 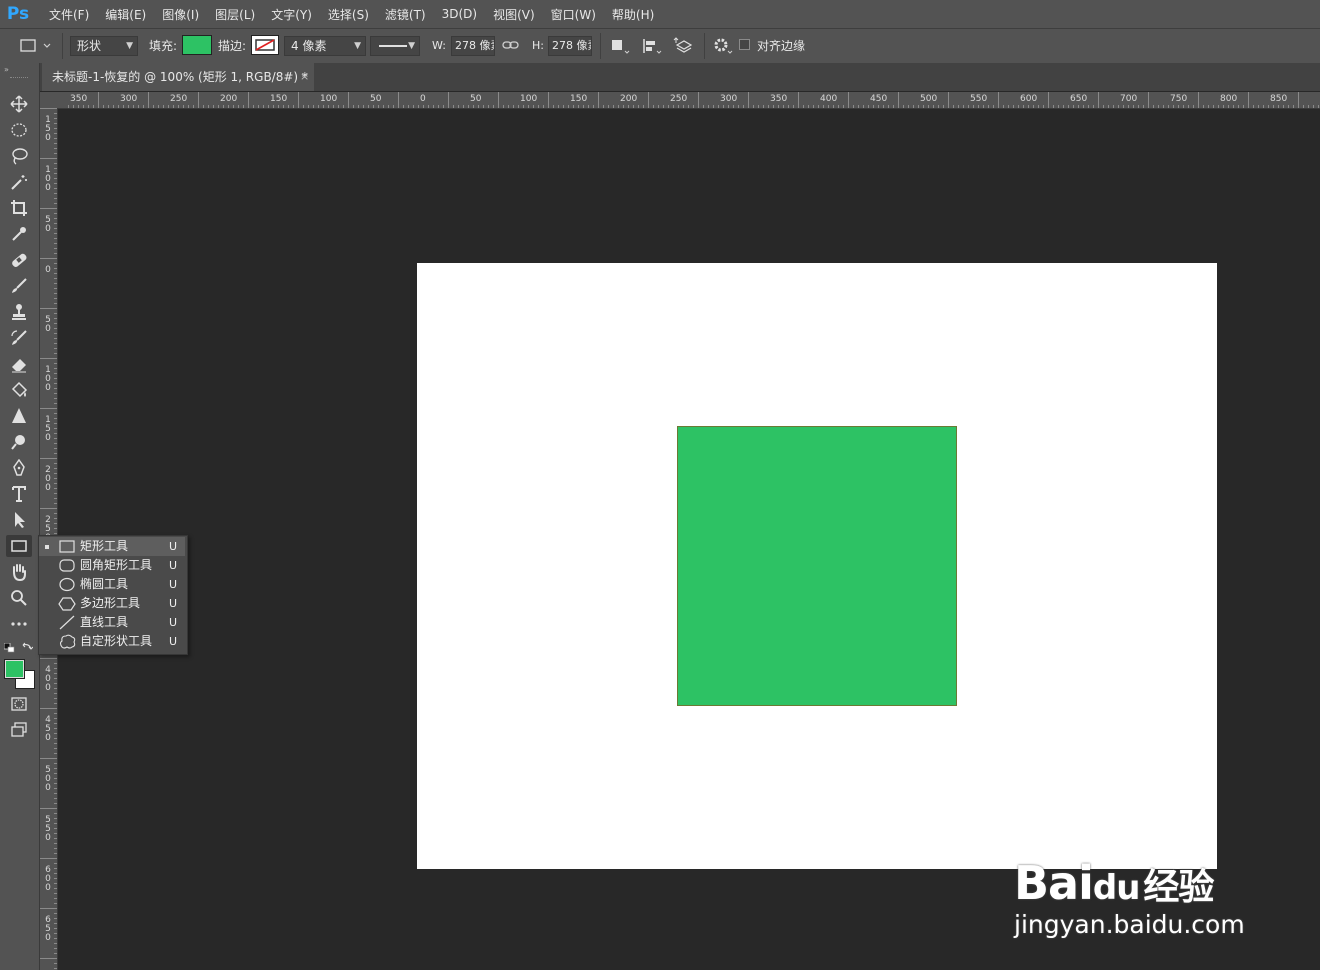 What do you see at coordinates (395, 46) in the screenshot?
I see `stroke-type-dropdown: ▼` at bounding box center [395, 46].